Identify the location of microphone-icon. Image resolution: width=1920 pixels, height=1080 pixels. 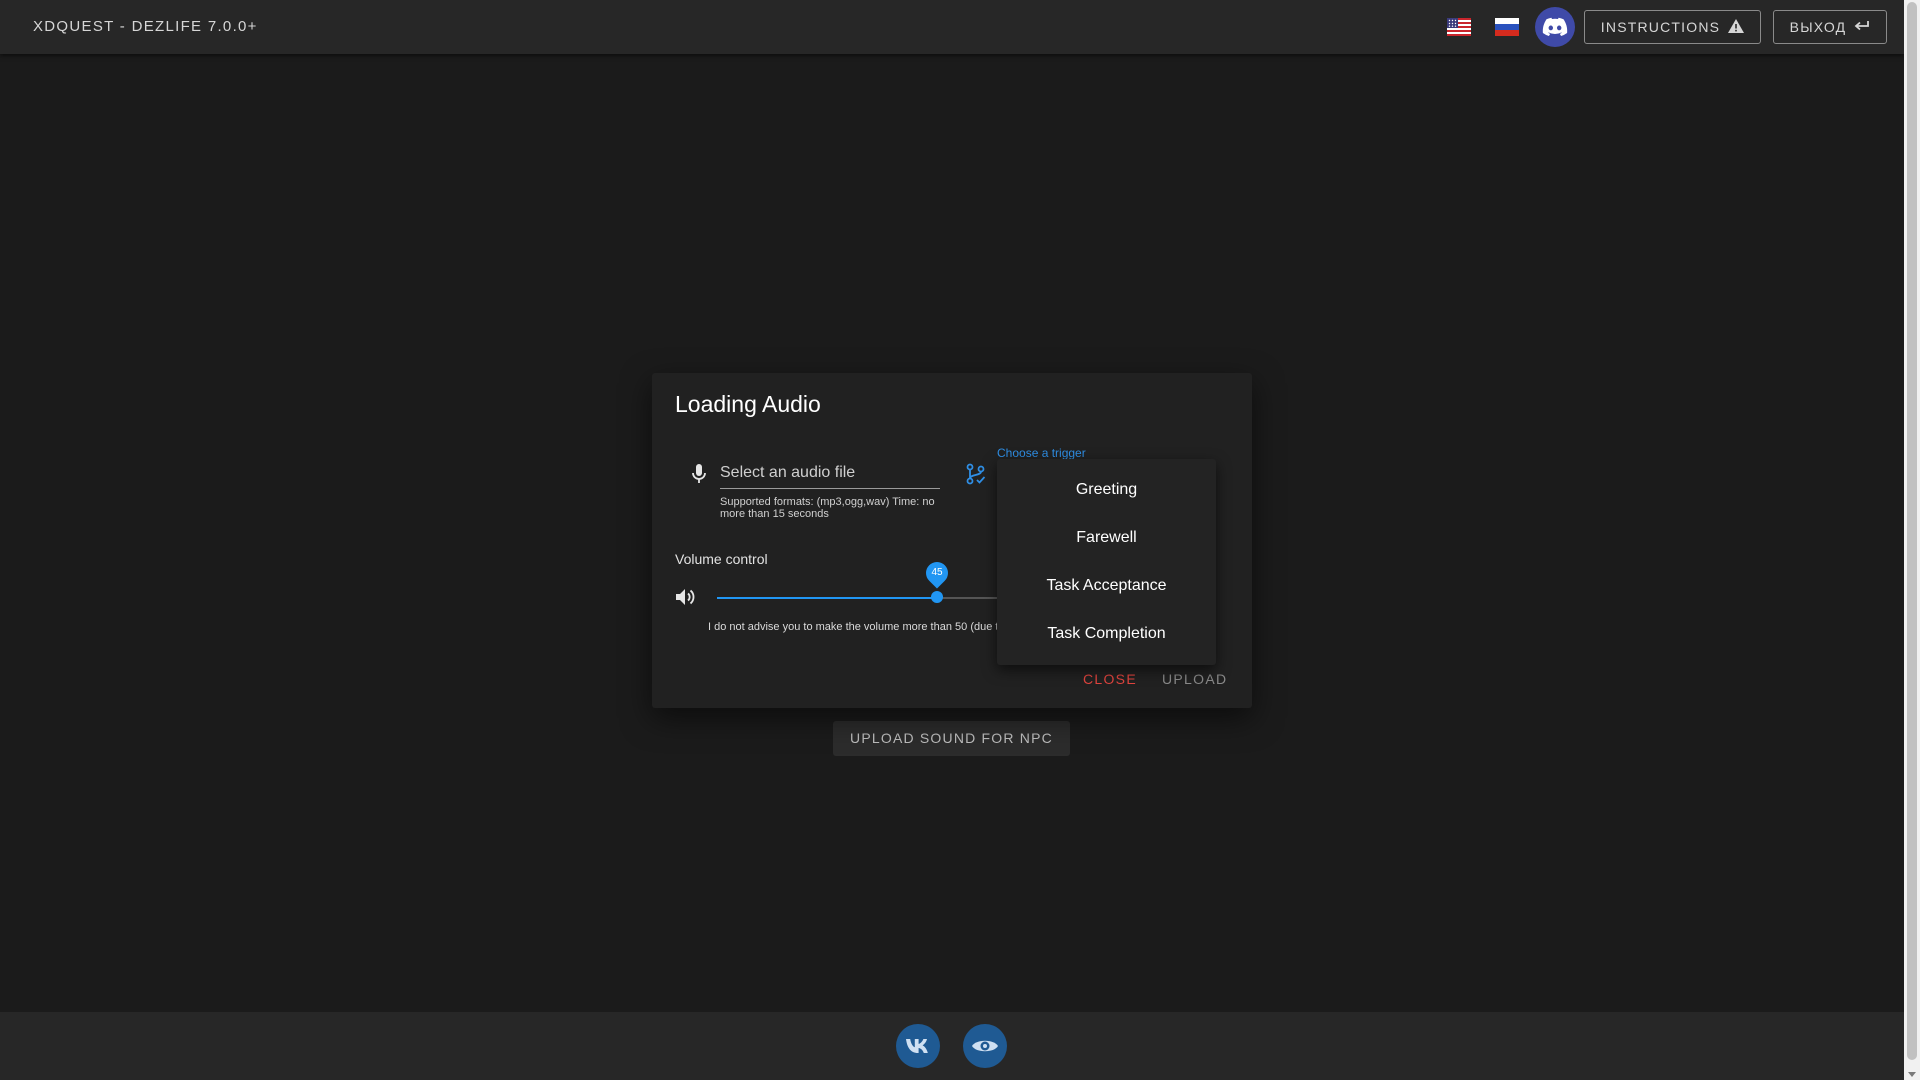
(699, 476).